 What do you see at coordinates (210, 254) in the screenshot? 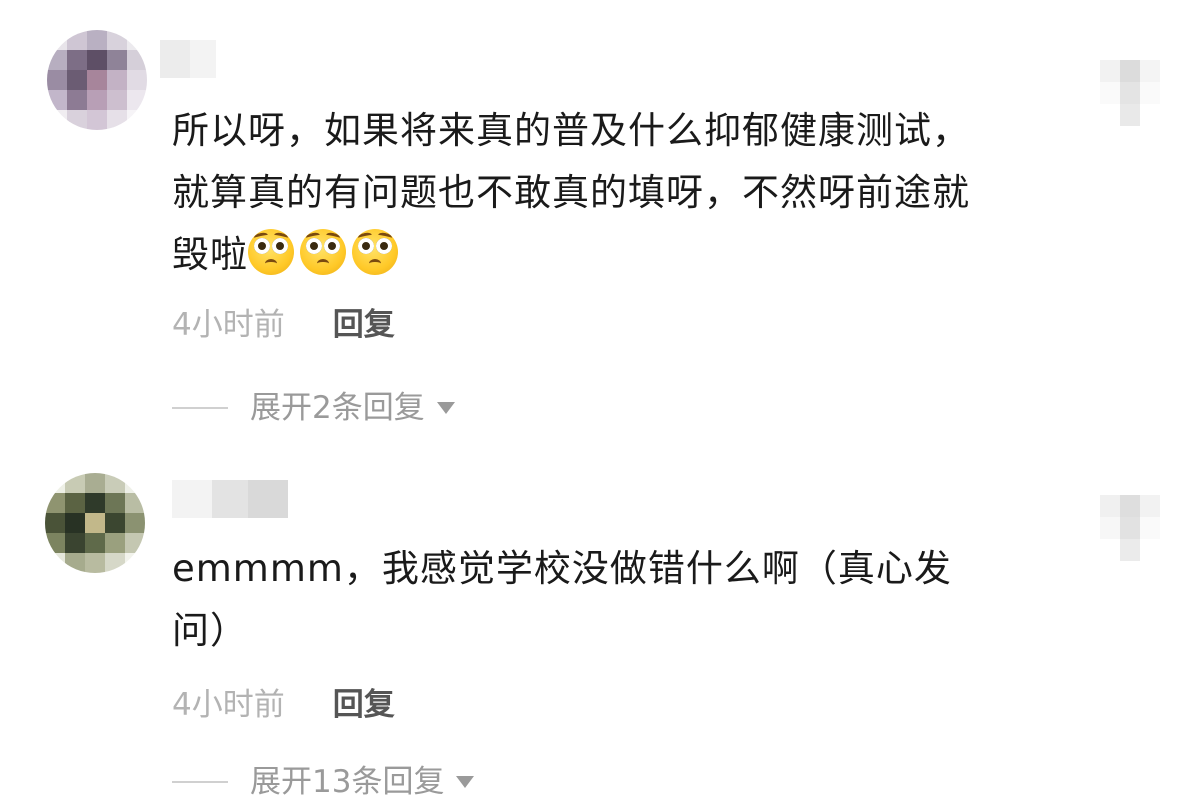
I see `comment-text-segment: 毁啦` at bounding box center [210, 254].